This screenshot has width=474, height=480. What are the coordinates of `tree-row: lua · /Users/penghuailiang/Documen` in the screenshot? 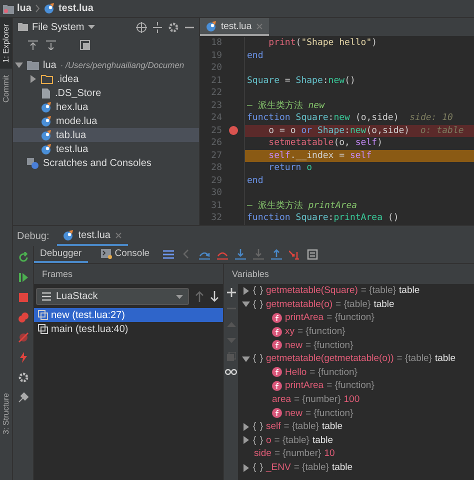 It's located at (106, 65).